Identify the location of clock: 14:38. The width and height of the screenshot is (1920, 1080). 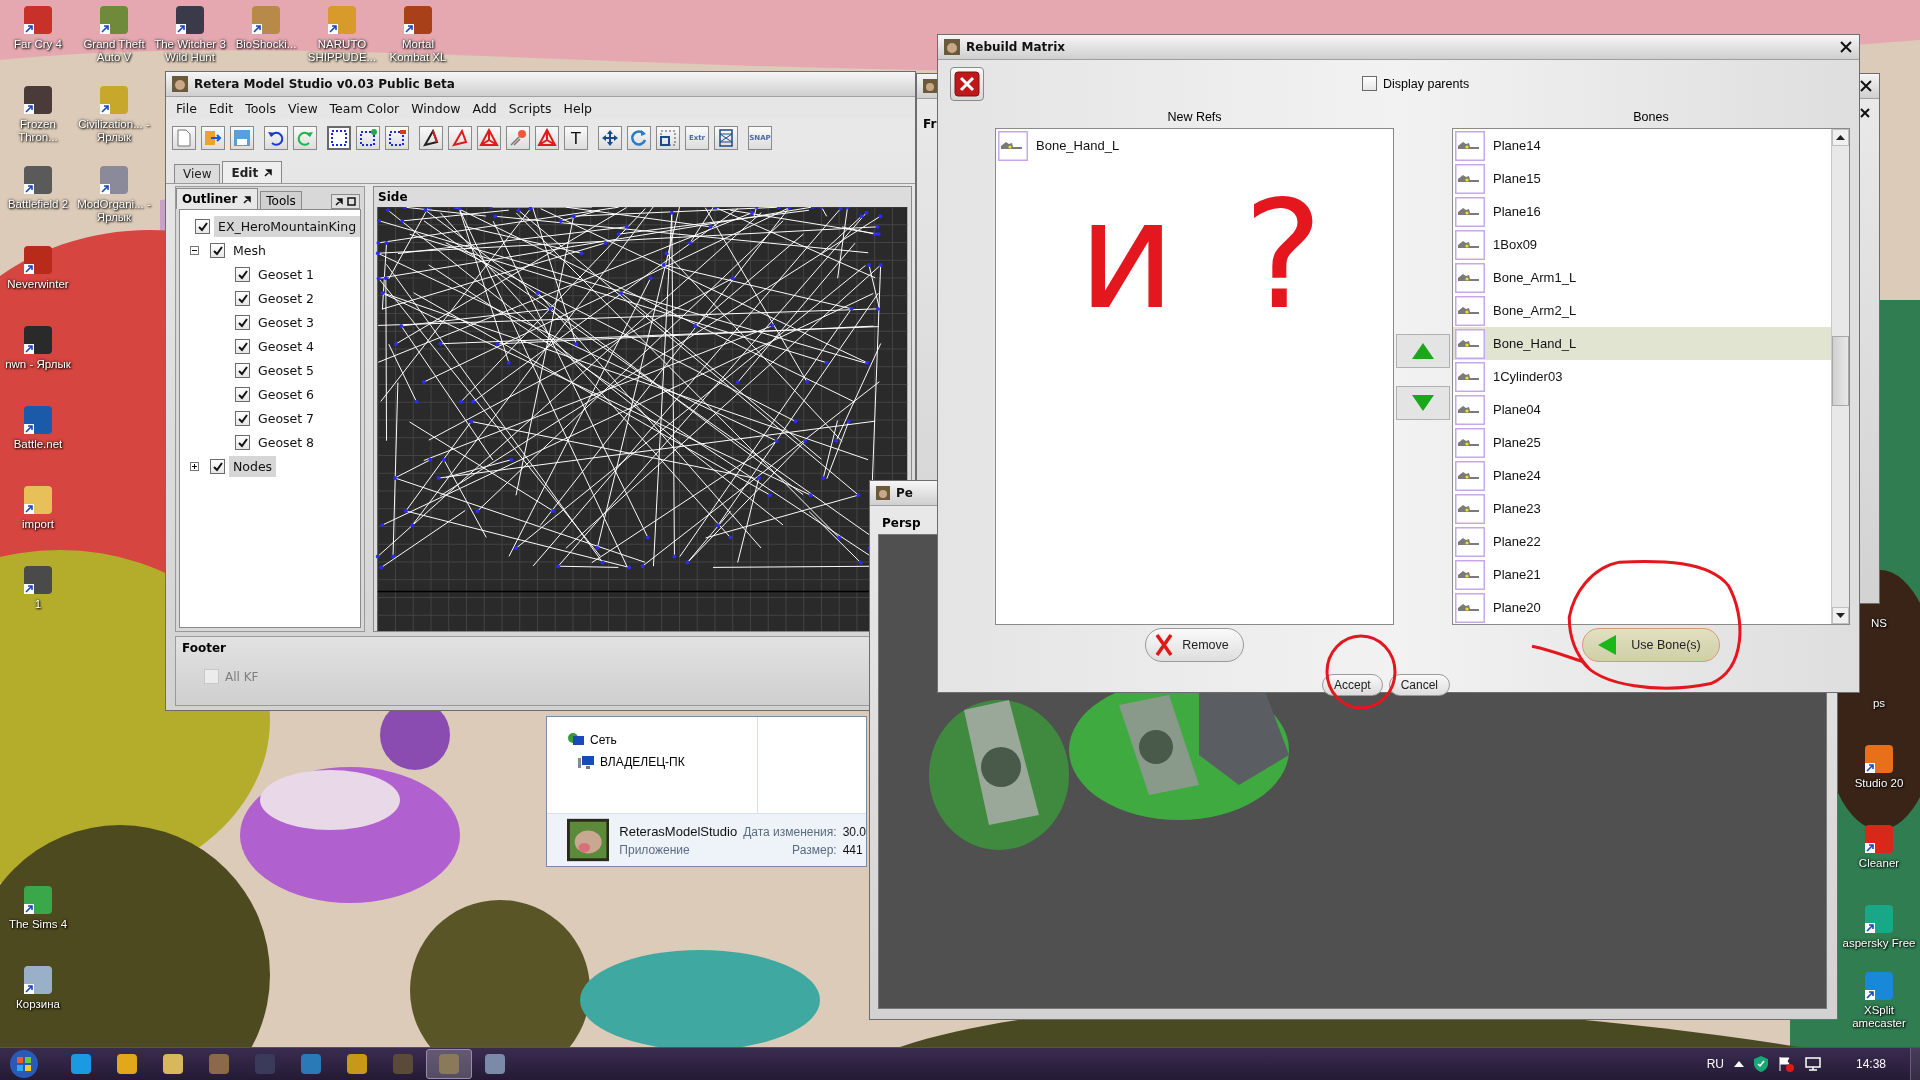
(1870, 1064).